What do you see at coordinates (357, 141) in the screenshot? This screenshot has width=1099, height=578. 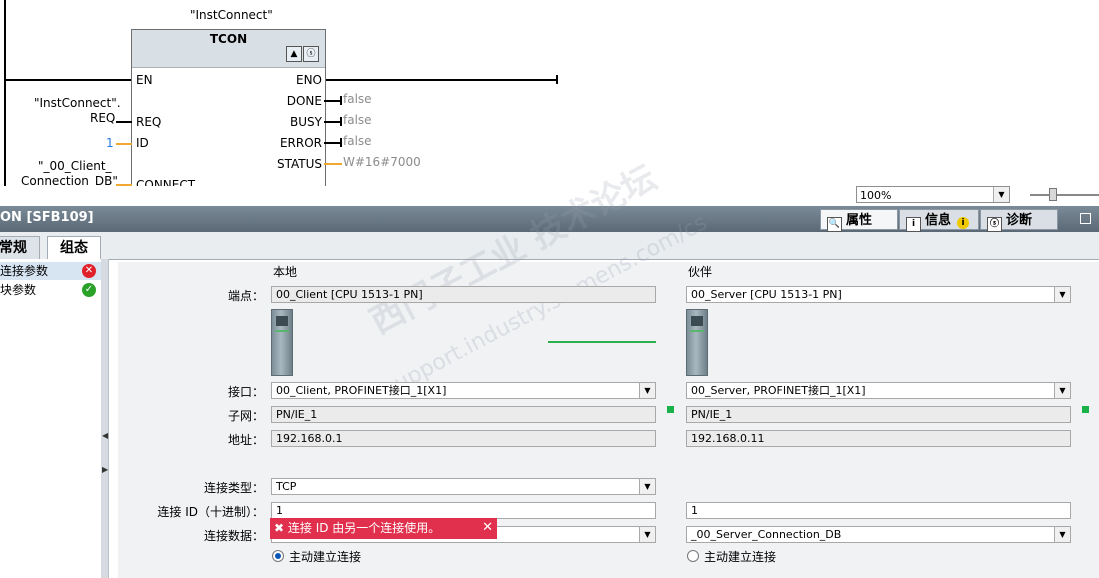 I see `error-value: false` at bounding box center [357, 141].